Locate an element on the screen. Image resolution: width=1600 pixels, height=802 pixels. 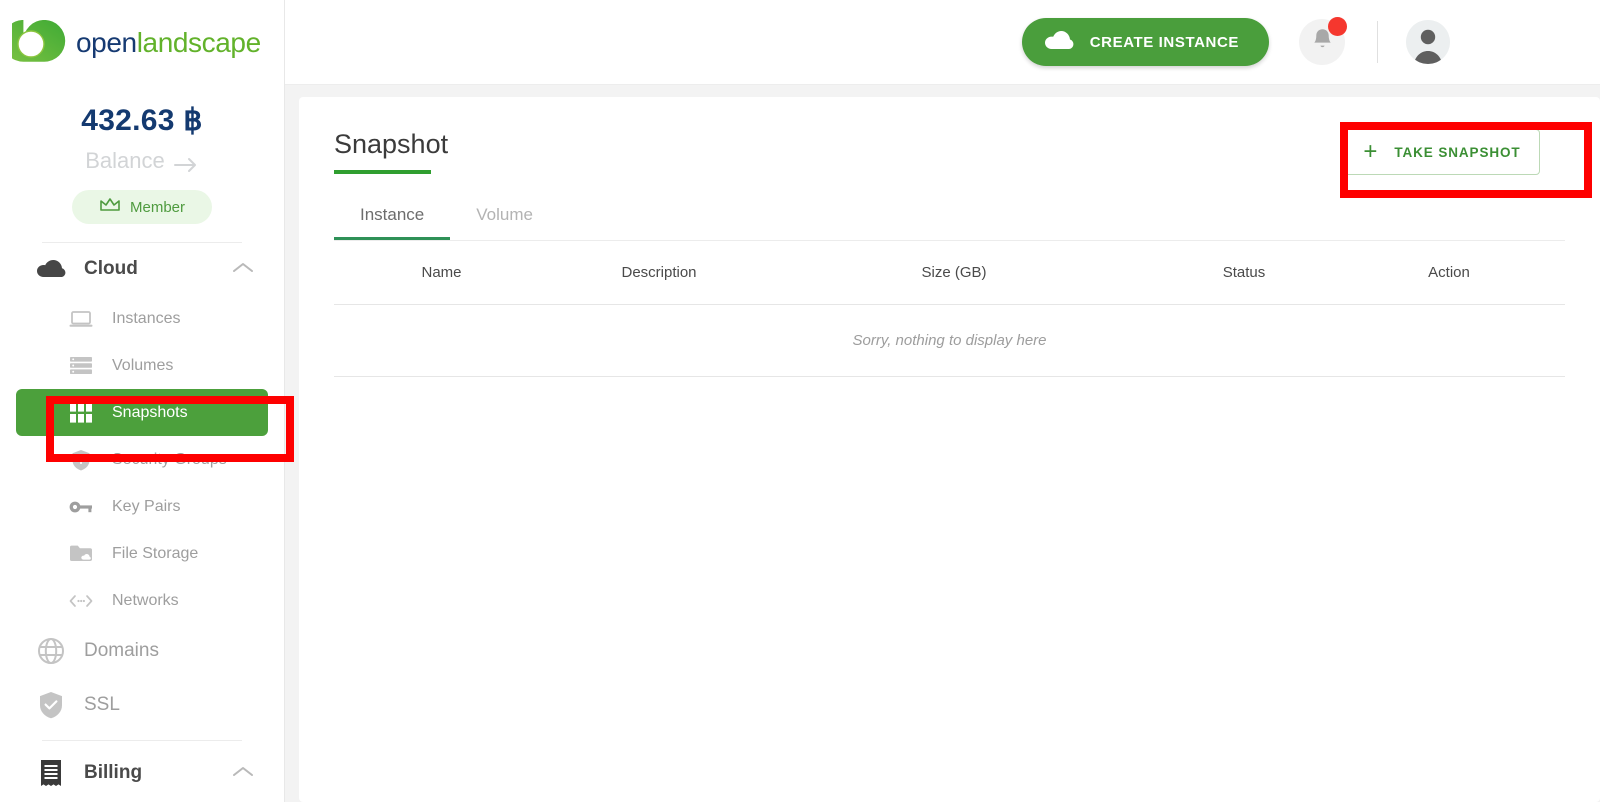
sidebar-item-volumes-label: Volumes is located at coordinates (143, 365).